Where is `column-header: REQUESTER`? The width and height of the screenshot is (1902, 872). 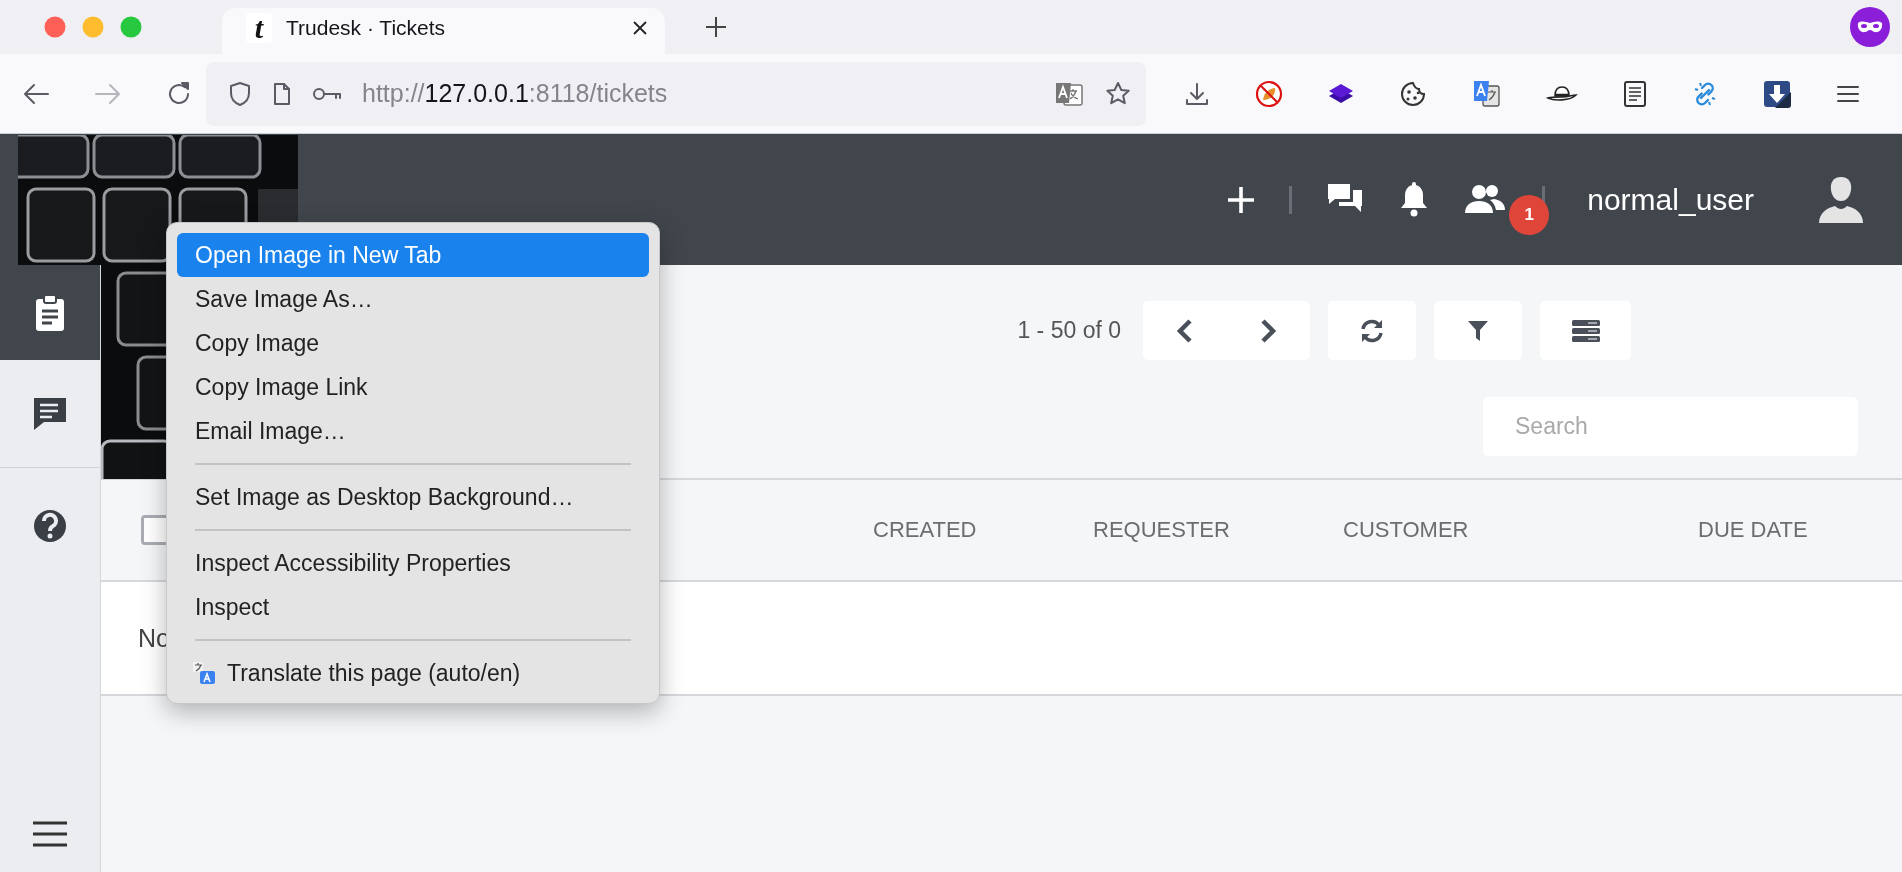
column-header: REQUESTER is located at coordinates (1161, 529).